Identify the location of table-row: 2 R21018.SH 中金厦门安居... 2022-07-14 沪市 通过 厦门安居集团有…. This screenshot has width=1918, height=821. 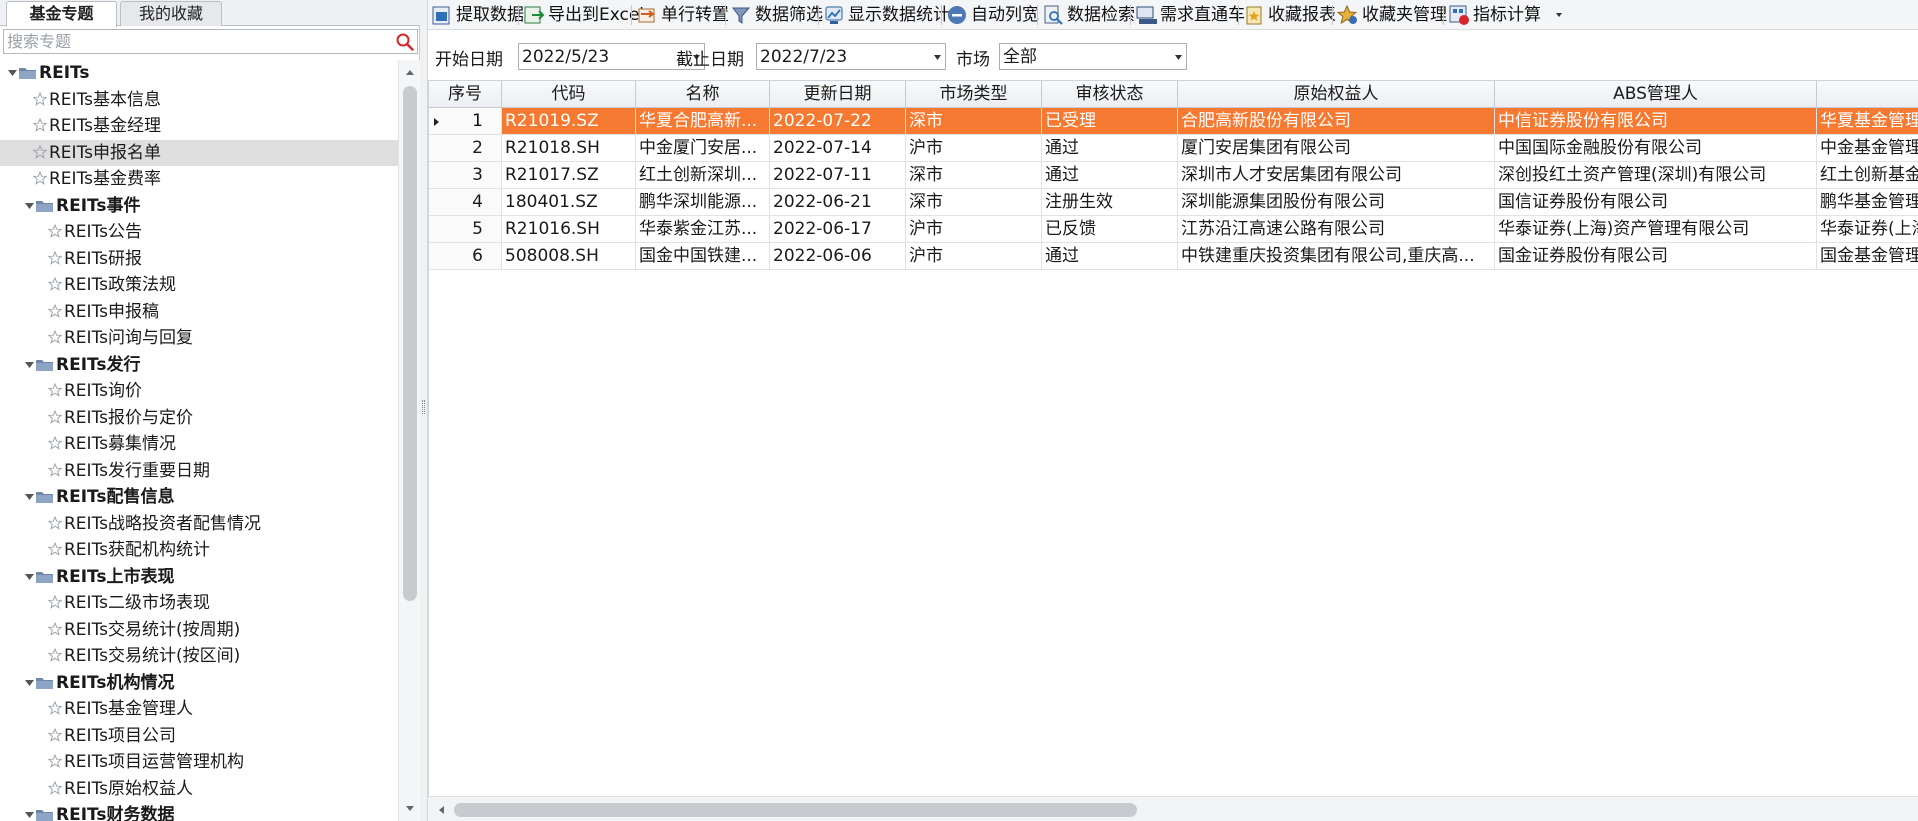
(1173, 148).